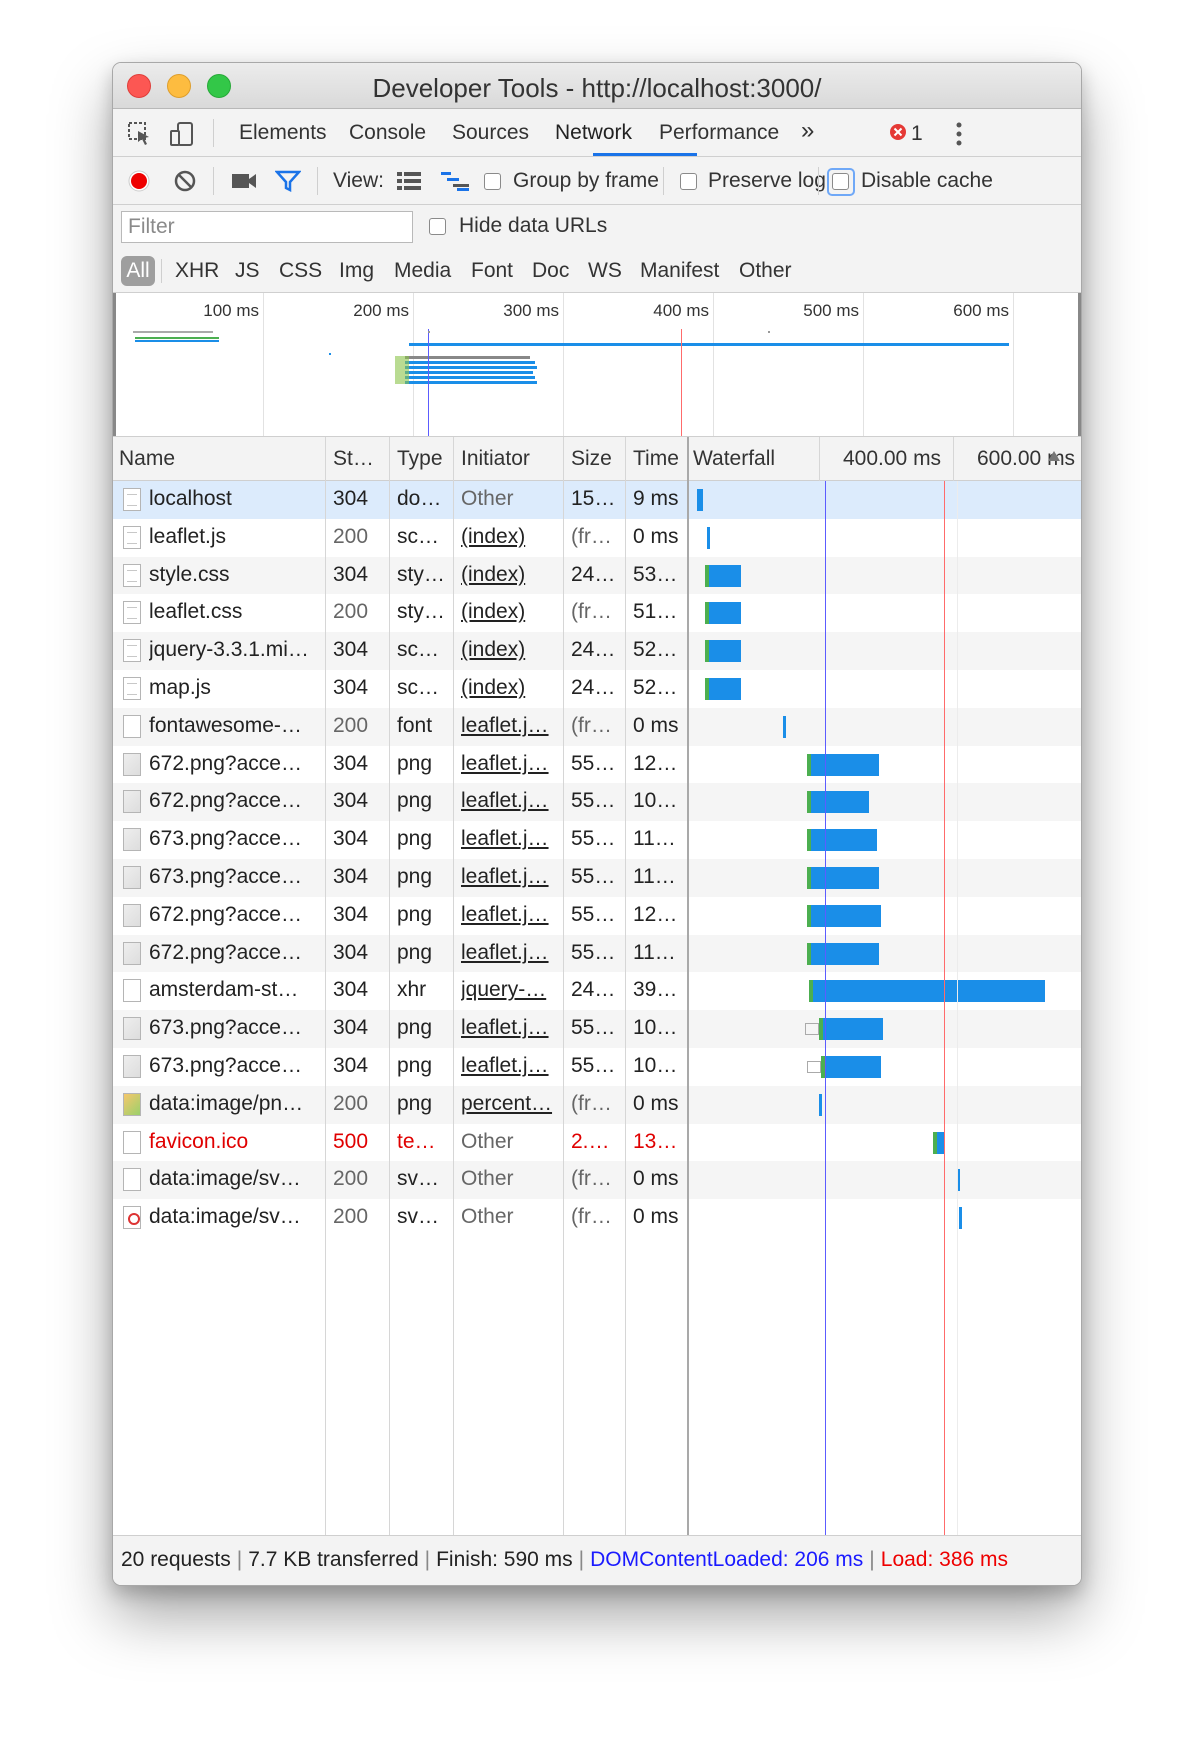  What do you see at coordinates (597, 1104) in the screenshot?
I see `table-row: data:image/pn… 200 png percent… (fr… 0 ms` at bounding box center [597, 1104].